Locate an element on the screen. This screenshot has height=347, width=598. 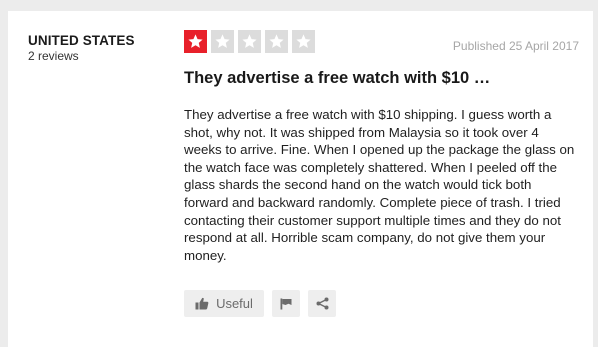
star-rating is located at coordinates (249, 41).